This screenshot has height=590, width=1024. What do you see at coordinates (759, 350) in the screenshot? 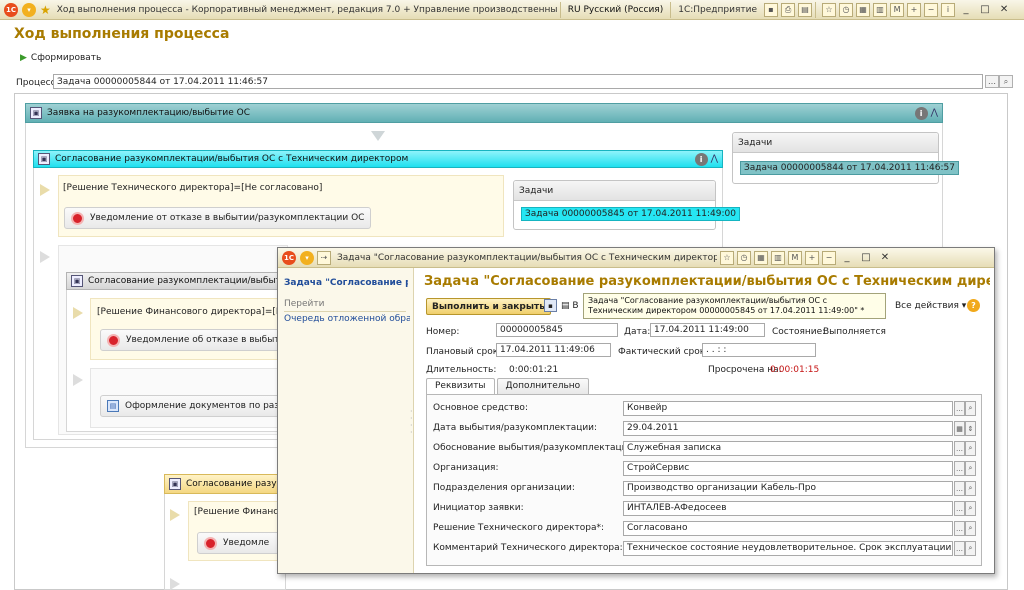
I see `fact-deadline-field: . . : :` at bounding box center [759, 350].